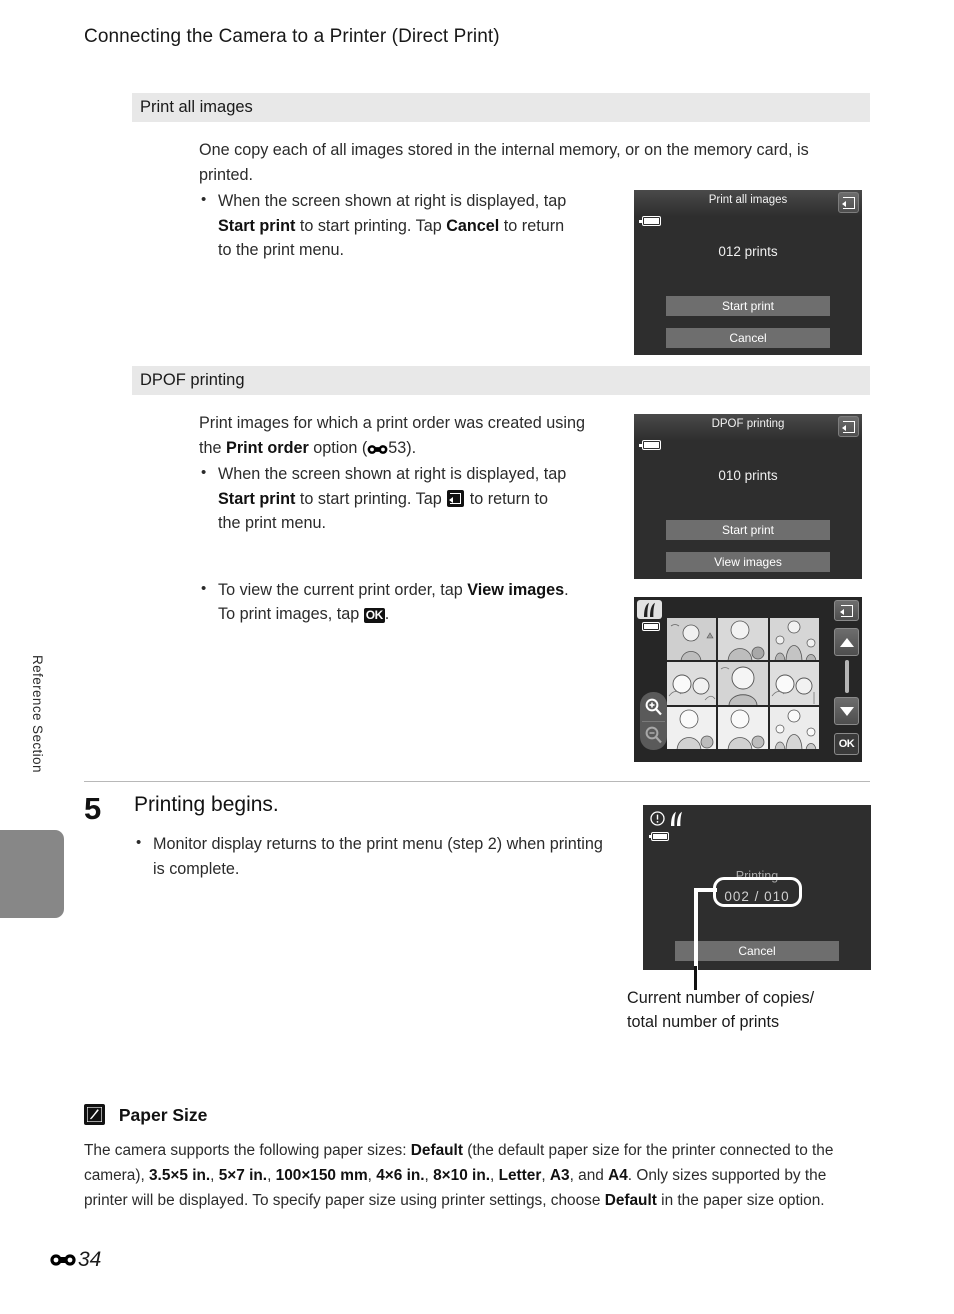  What do you see at coordinates (740, 1200) in the screenshot?
I see `note-text: in the paper size option.` at bounding box center [740, 1200].